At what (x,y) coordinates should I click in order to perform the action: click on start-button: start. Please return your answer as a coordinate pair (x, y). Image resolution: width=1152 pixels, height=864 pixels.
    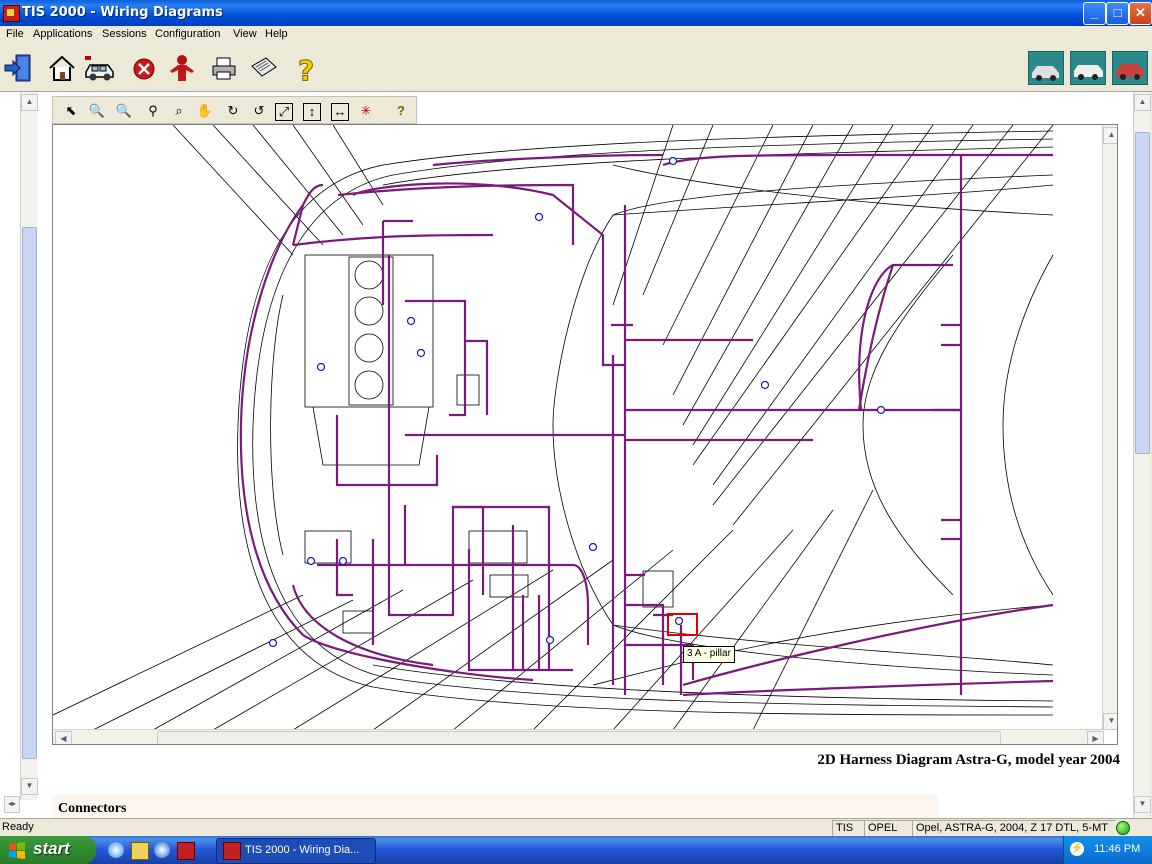
    Looking at the image, I should click on (48, 850).